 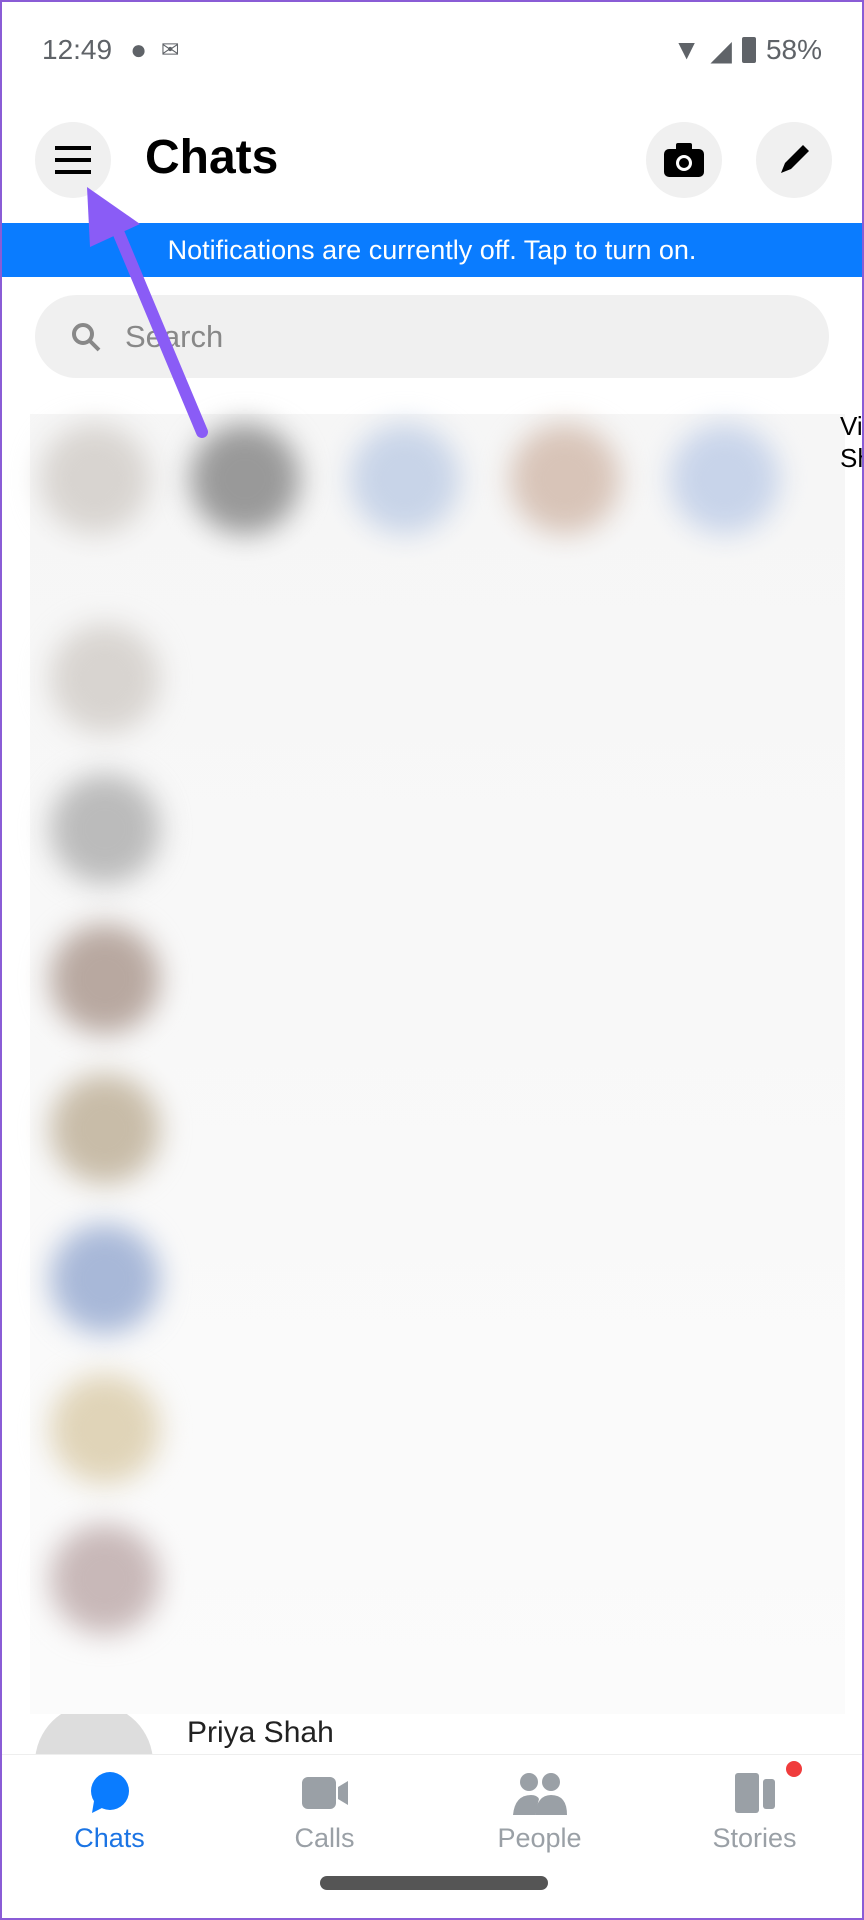 What do you see at coordinates (448, 1734) in the screenshot?
I see `chat-item: Priya Shah` at bounding box center [448, 1734].